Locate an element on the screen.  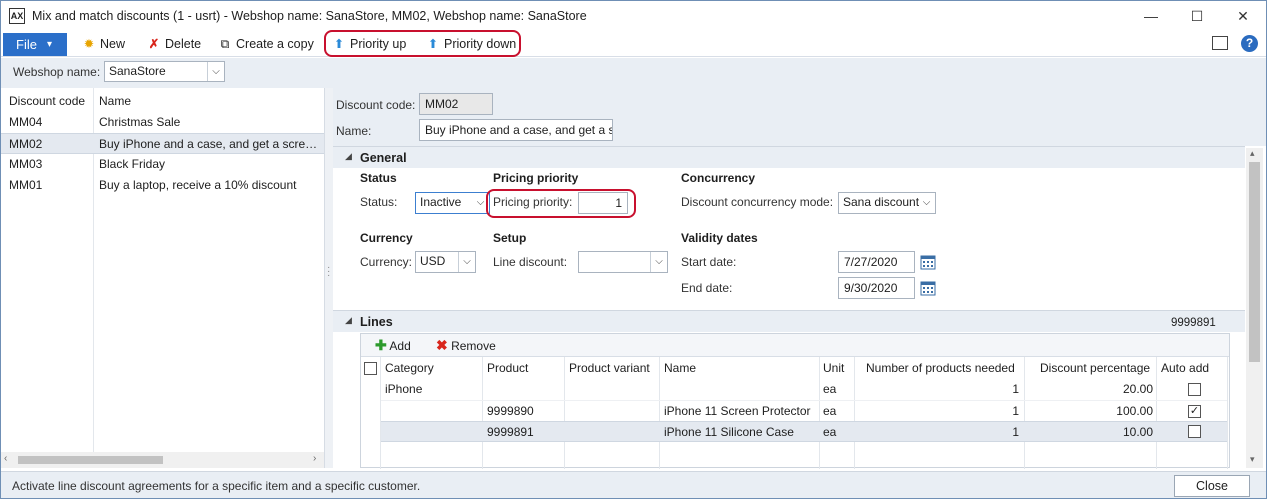
general-title: General is located at coordinates (383, 158).